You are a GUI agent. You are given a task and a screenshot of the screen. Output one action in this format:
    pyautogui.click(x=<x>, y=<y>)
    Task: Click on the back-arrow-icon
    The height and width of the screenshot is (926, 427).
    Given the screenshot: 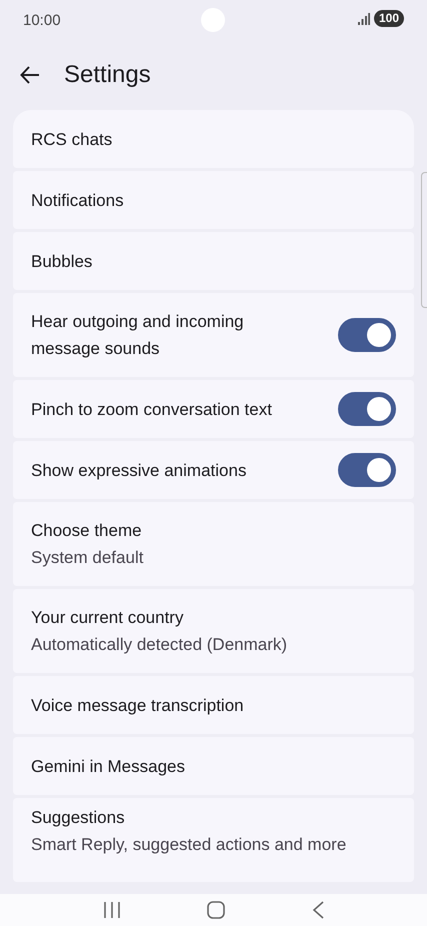 What is the action you would take?
    pyautogui.click(x=30, y=75)
    